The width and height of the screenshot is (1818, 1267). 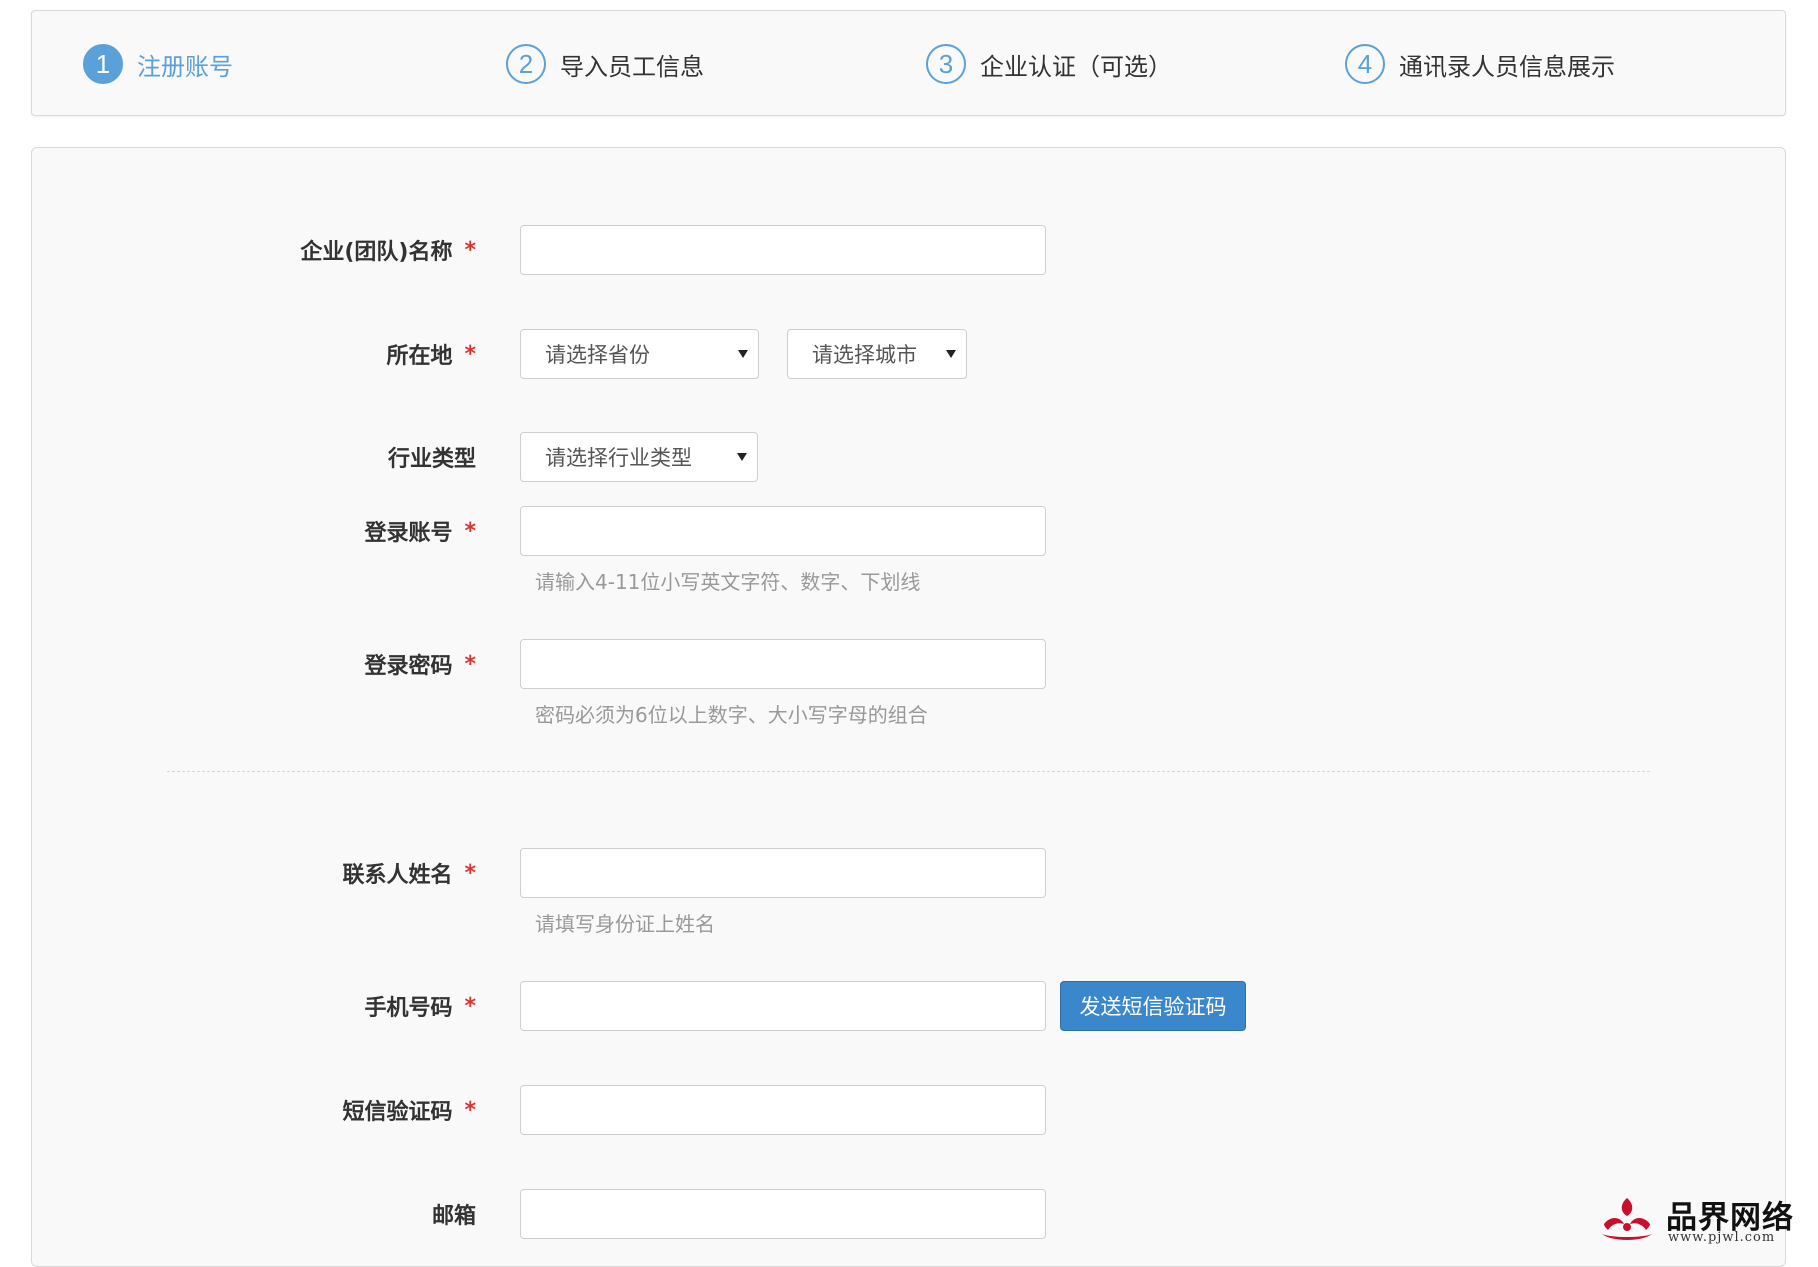 What do you see at coordinates (783, 1110) in the screenshot?
I see `sms-code-input` at bounding box center [783, 1110].